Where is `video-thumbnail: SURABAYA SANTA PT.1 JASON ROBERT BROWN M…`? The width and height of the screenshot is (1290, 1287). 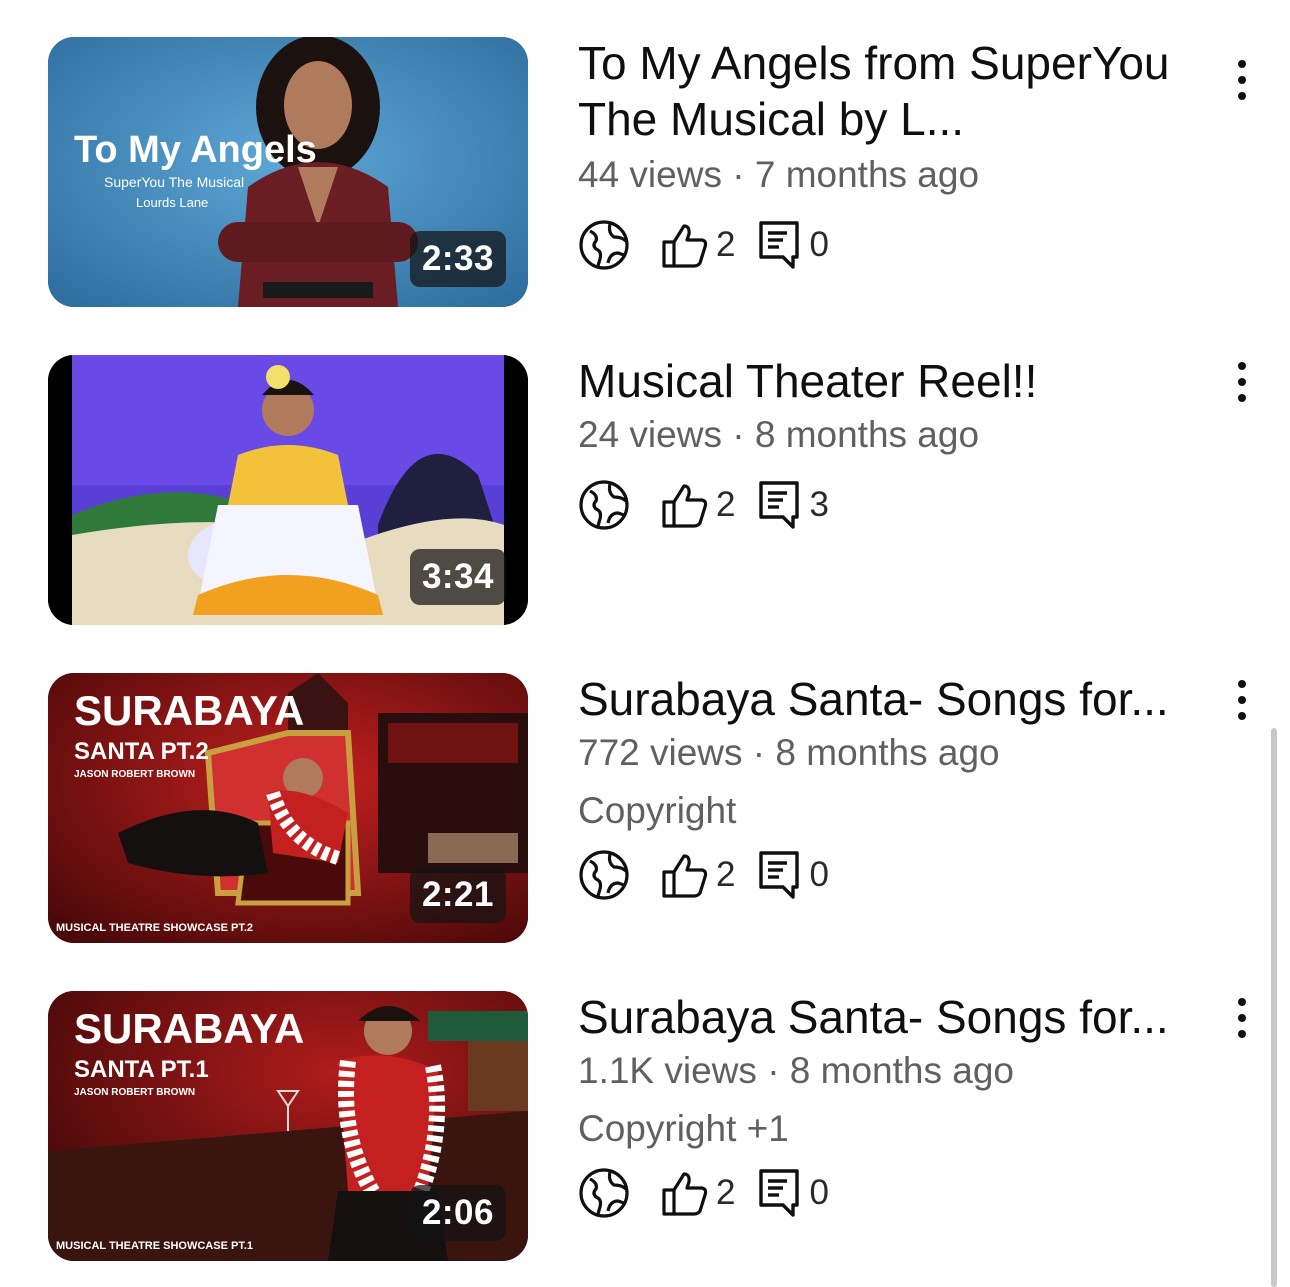
video-thumbnail: SURABAYA SANTA PT.1 JASON ROBERT BROWN M… is located at coordinates (288, 1126).